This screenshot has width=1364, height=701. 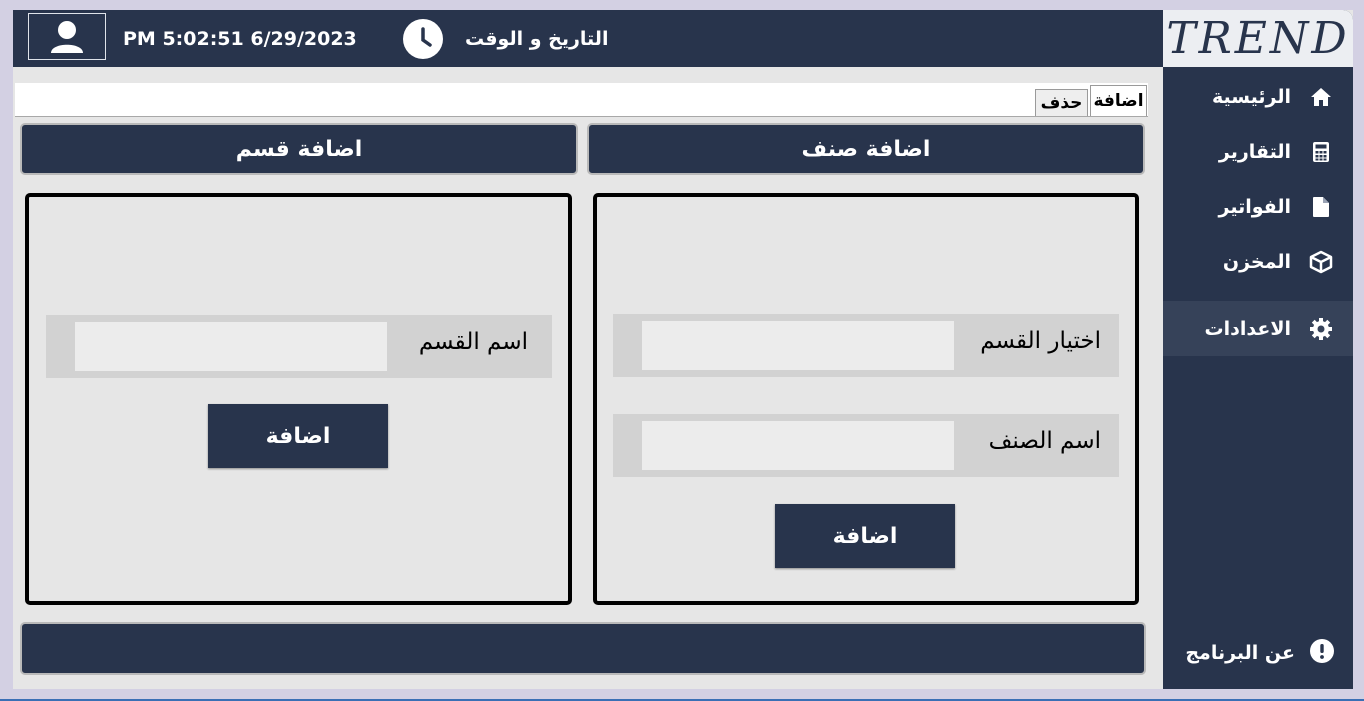 What do you see at coordinates (1118, 100) in the screenshot?
I see `tab-add: اضافة` at bounding box center [1118, 100].